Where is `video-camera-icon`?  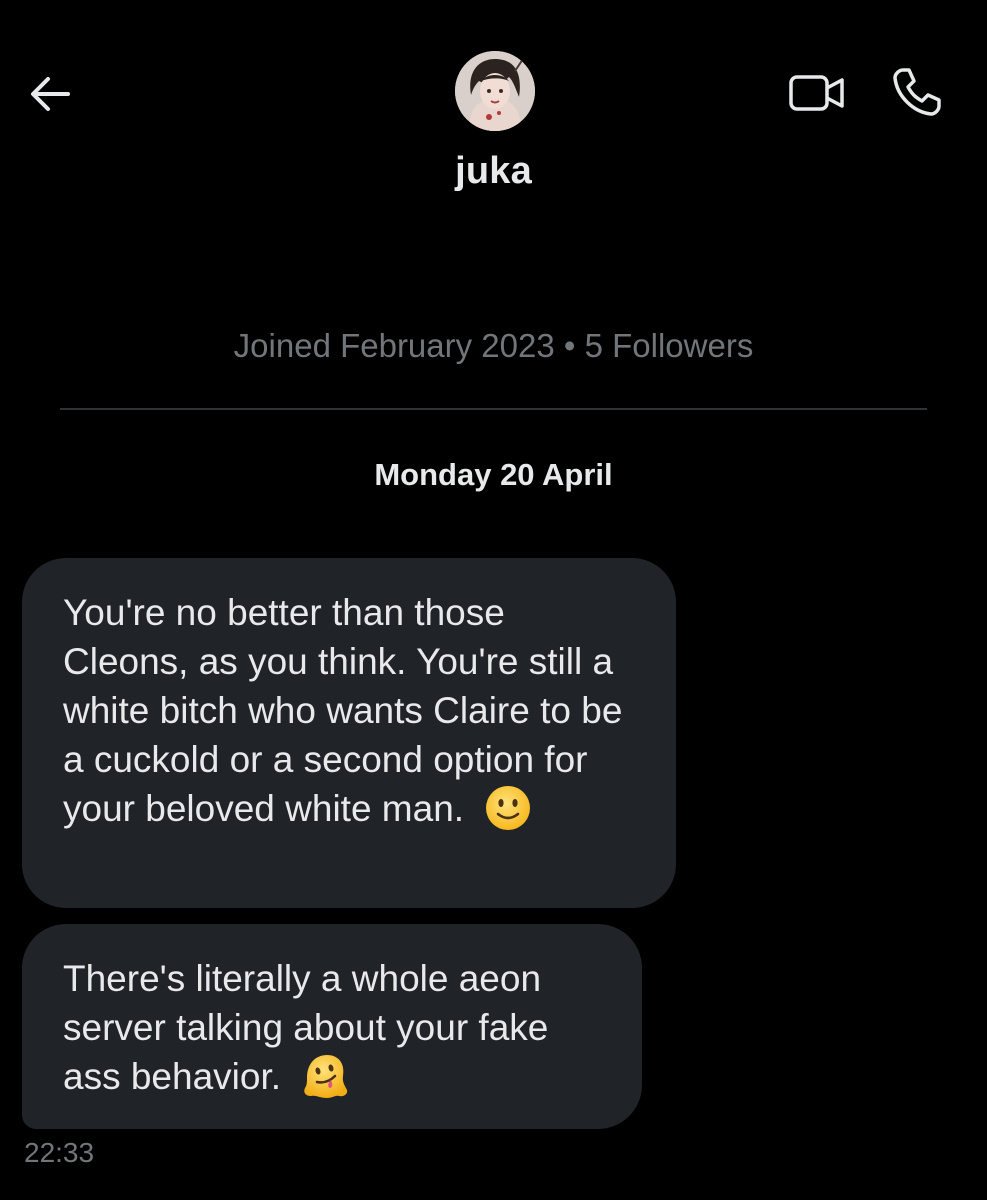 video-camera-icon is located at coordinates (816, 93).